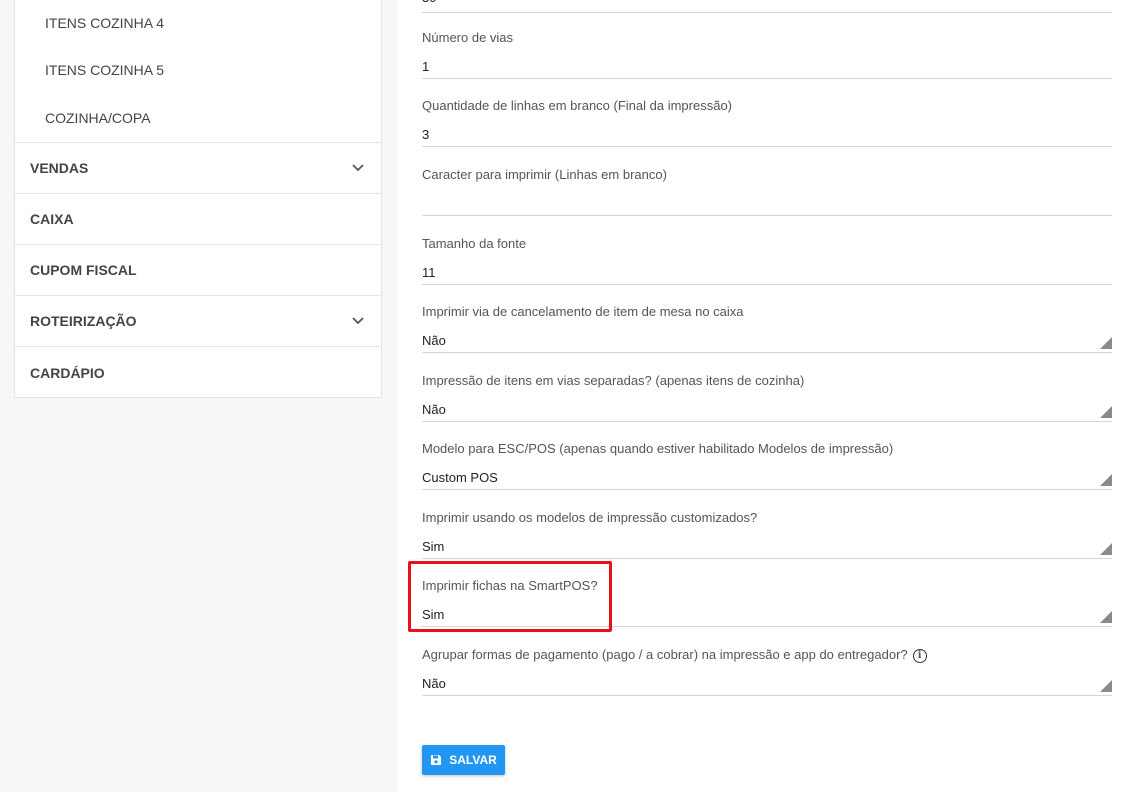 Image resolution: width=1140 pixels, height=792 pixels. I want to click on floppy-disk-icon, so click(436, 760).